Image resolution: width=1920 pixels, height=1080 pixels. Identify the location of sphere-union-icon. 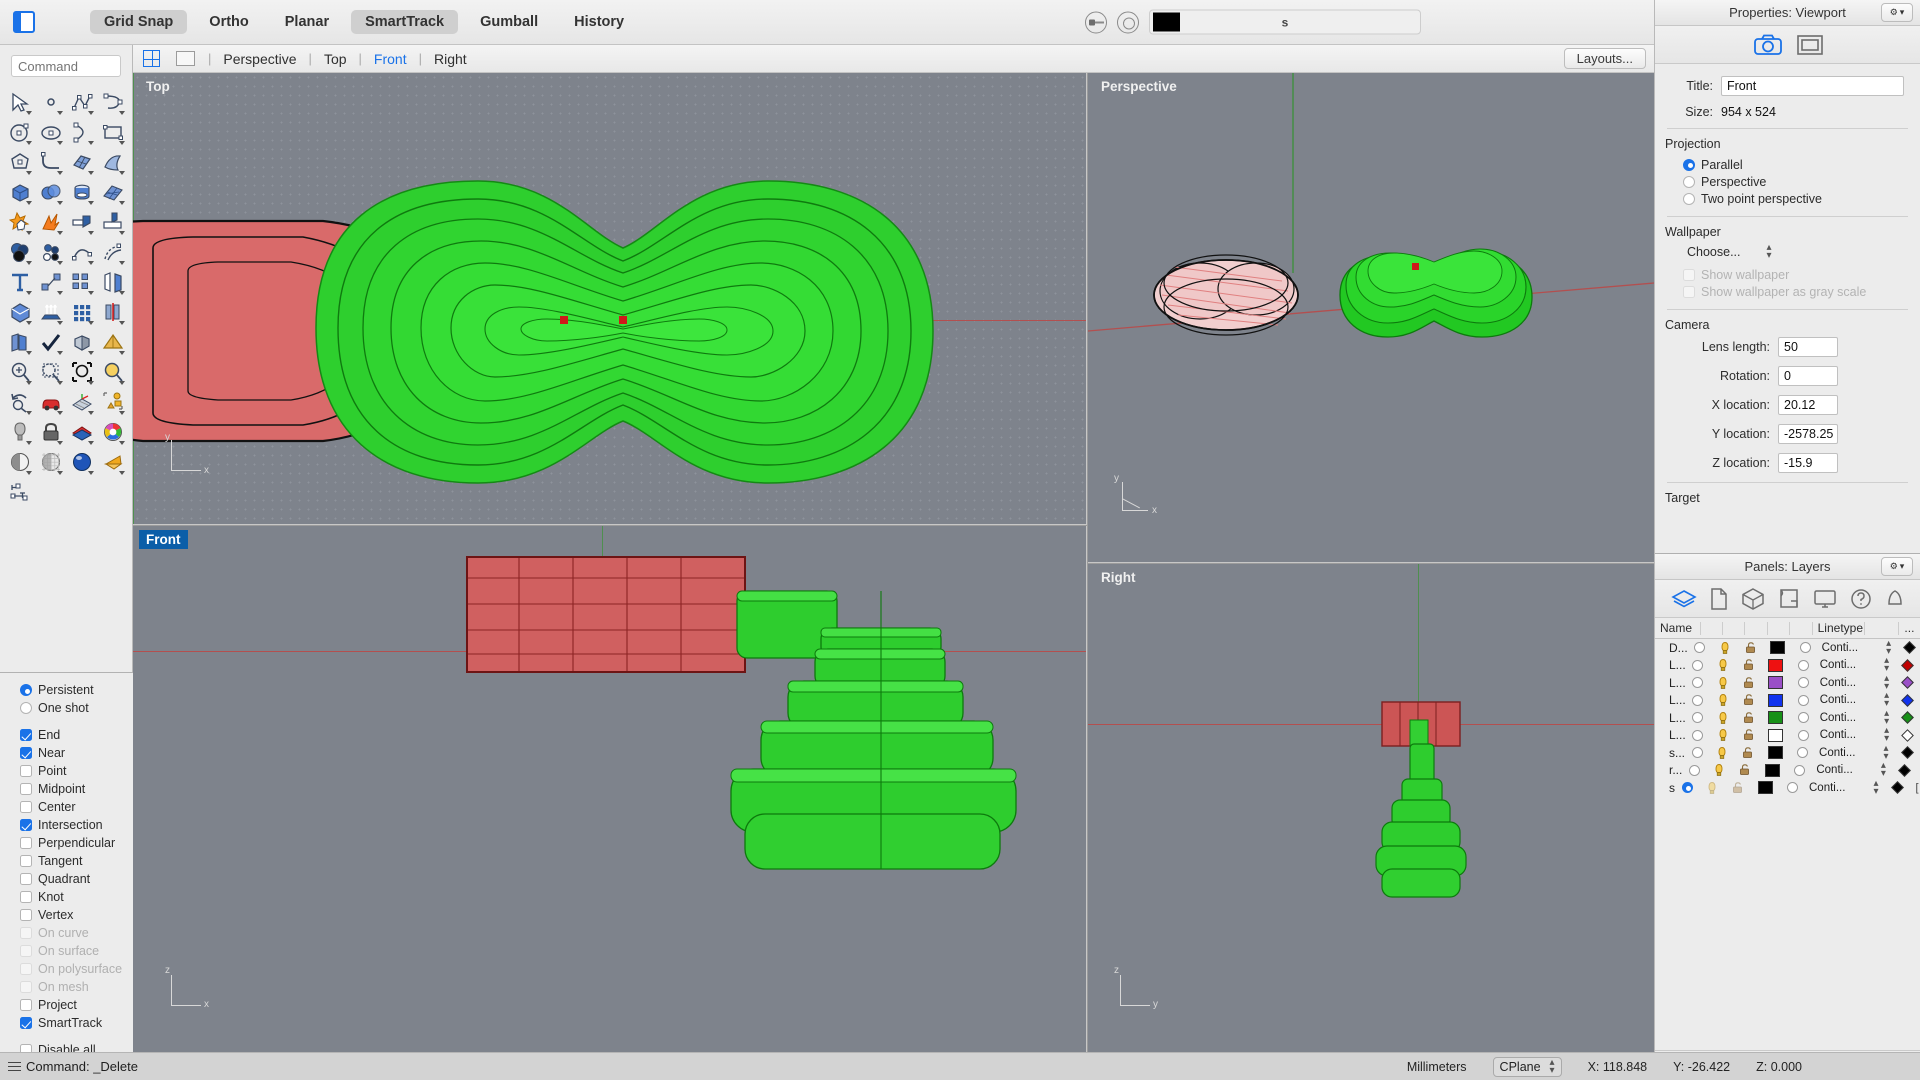
(50, 192).